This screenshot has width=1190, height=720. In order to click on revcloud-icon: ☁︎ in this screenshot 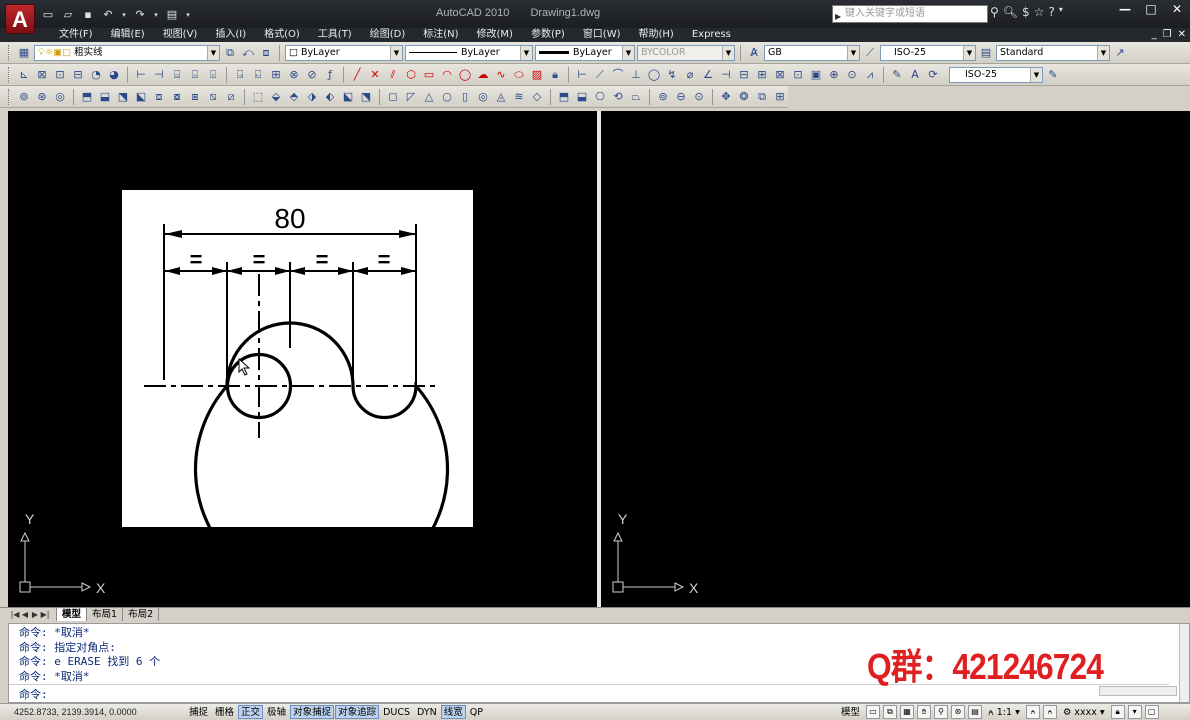, I will do `click(483, 75)`.